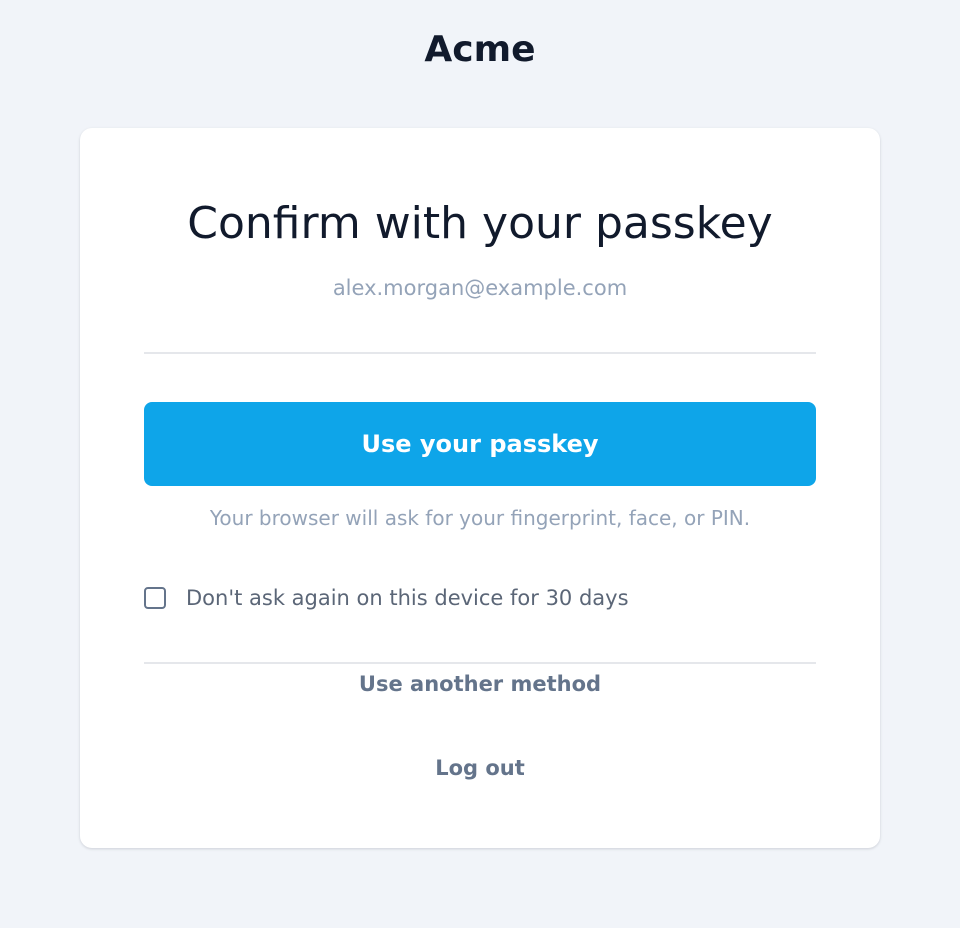  Describe the element at coordinates (480, 288) in the screenshot. I see `account-email: alex.morgan@example.com` at that location.